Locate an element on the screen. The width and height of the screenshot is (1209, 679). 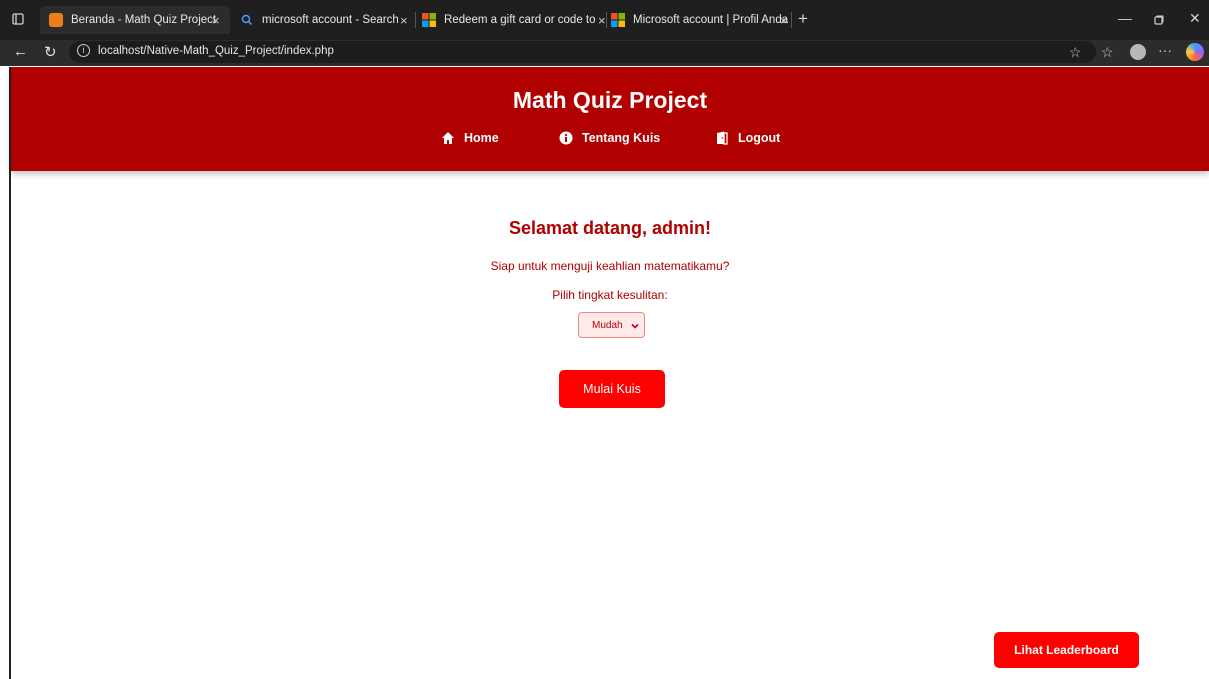
nav-tentang-kuis: Tentang Kuis is located at coordinates (609, 138).